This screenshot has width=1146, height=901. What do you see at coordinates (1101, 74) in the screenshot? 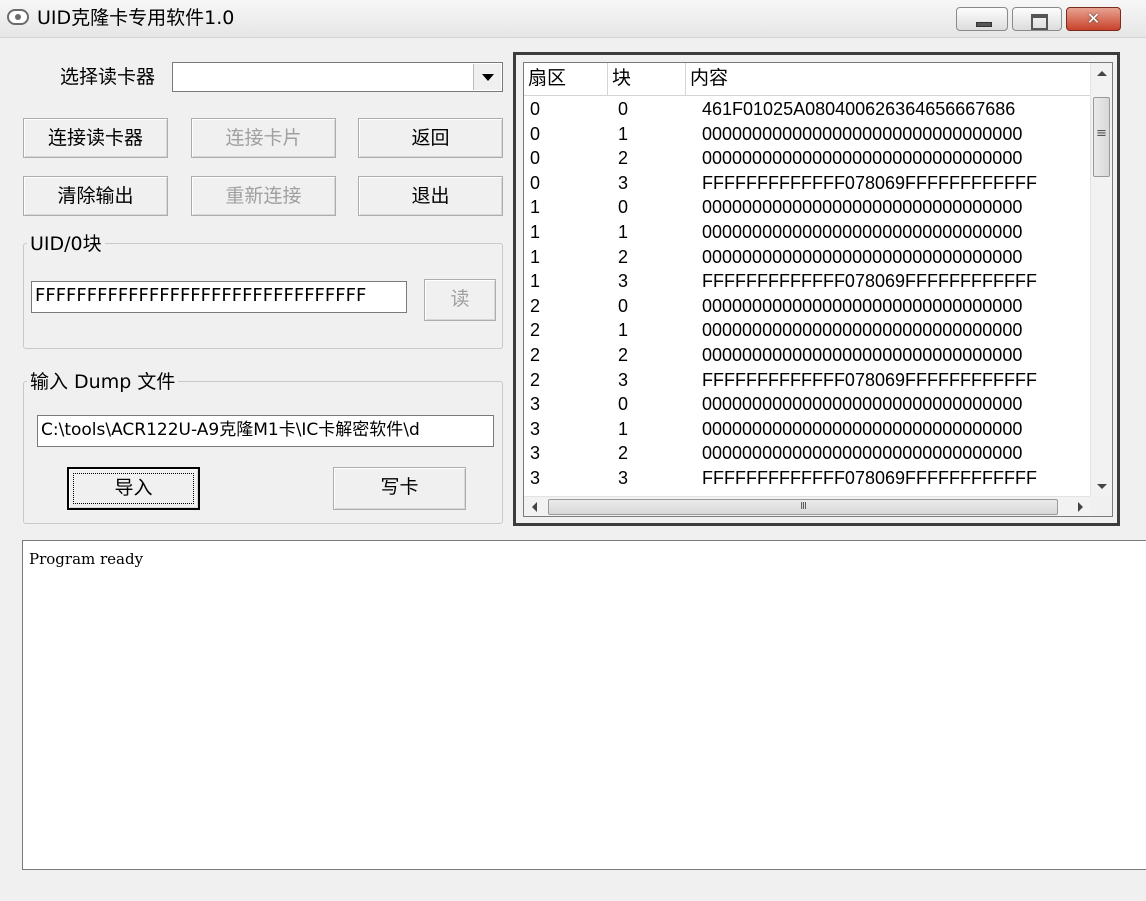
I see `scroll-up-icon` at bounding box center [1101, 74].